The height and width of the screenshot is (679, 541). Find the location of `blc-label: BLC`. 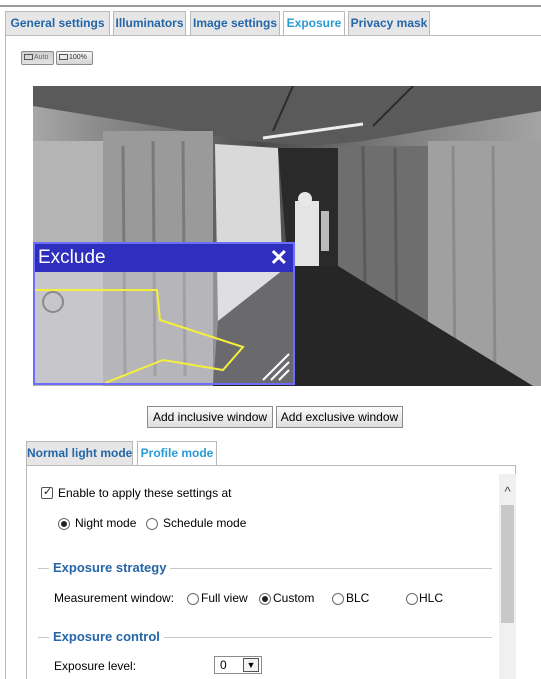

blc-label: BLC is located at coordinates (358, 598).